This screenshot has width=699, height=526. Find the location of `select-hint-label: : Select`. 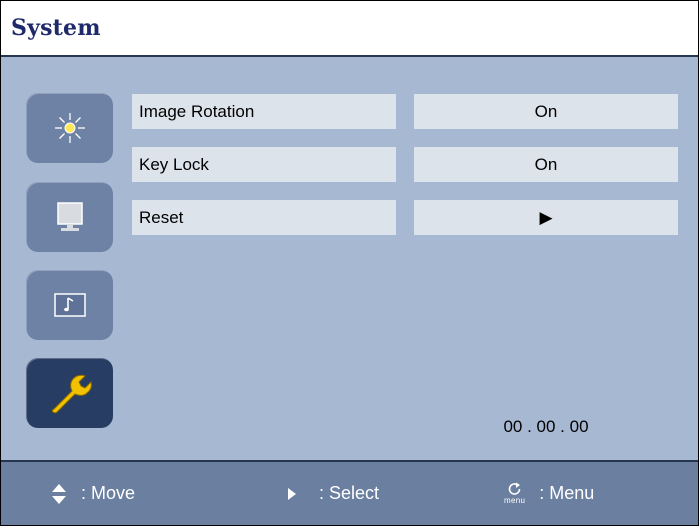

select-hint-label: : Select is located at coordinates (349, 493).